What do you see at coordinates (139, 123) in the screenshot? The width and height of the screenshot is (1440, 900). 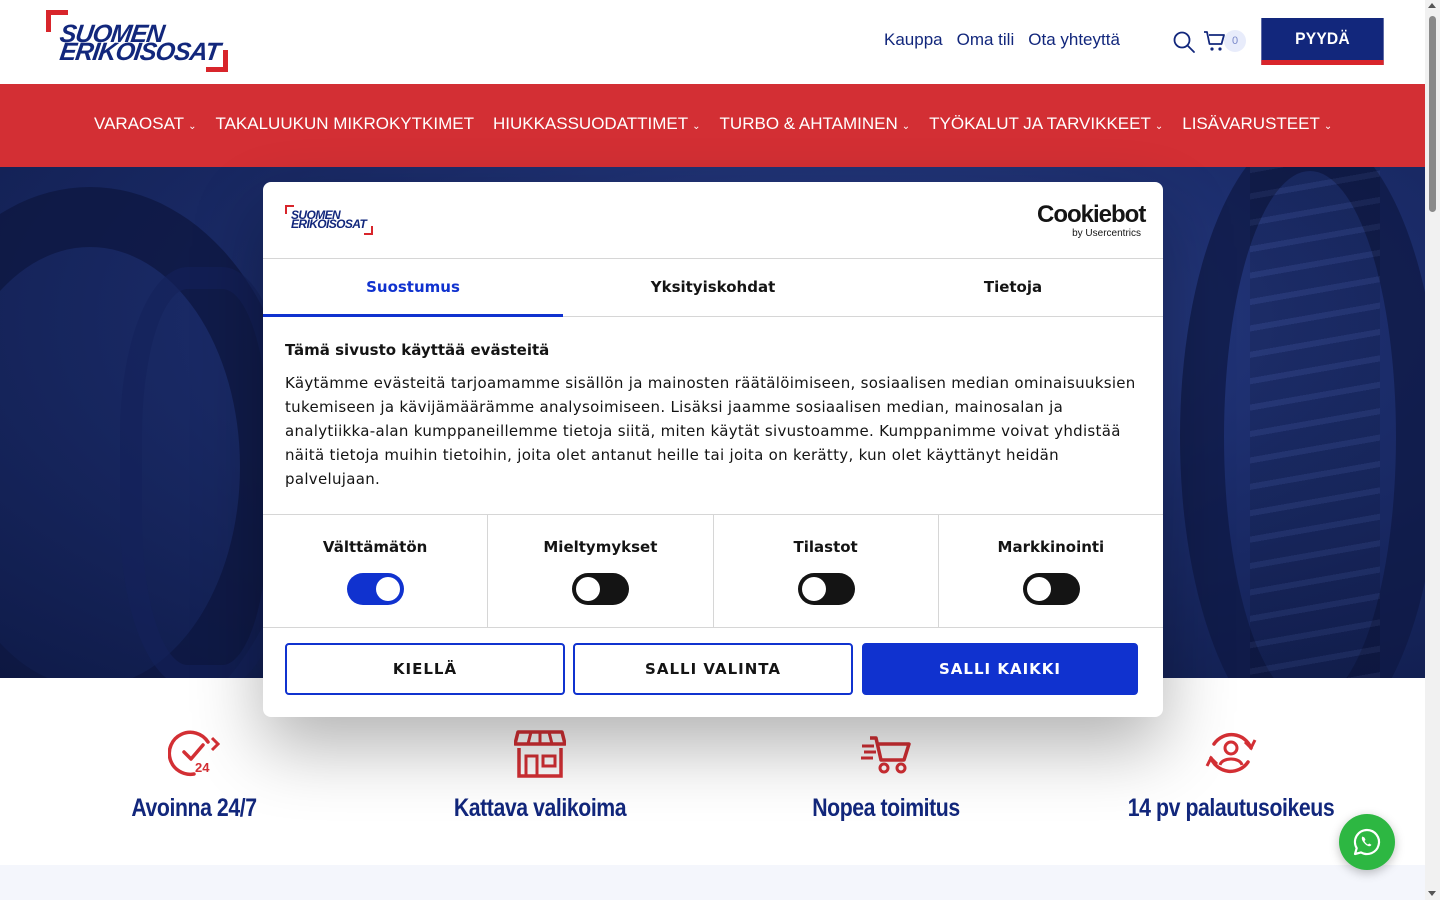 I see `nav-item-label: VARAOSAT` at bounding box center [139, 123].